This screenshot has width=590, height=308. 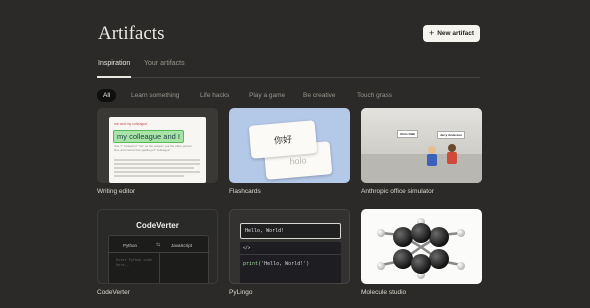 What do you see at coordinates (247, 247) in the screenshot?
I see `code-icon: </>` at bounding box center [247, 247].